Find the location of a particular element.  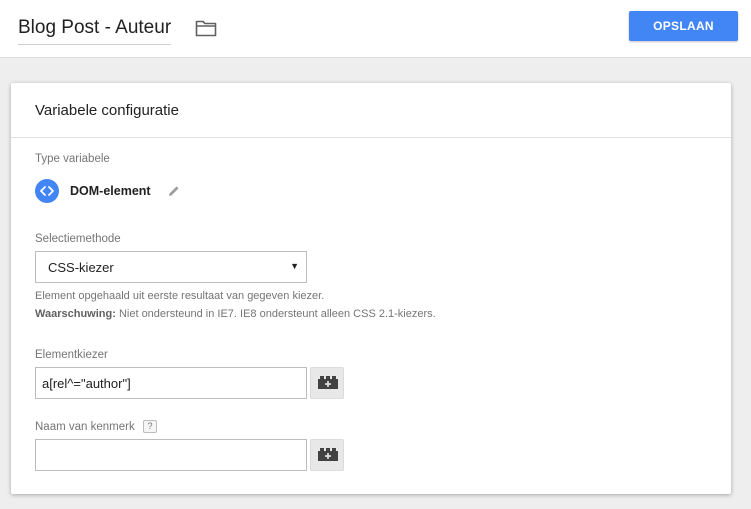

attribute-name-label: Naam van kenmerk is located at coordinates (85, 427).